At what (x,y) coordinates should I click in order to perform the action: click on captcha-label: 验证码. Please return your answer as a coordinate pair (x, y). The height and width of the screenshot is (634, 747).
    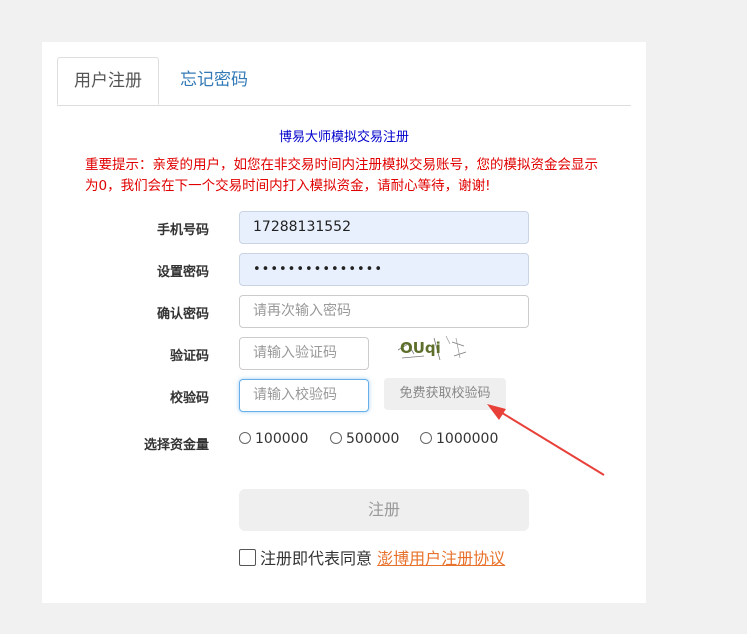
    Looking at the image, I should click on (189, 356).